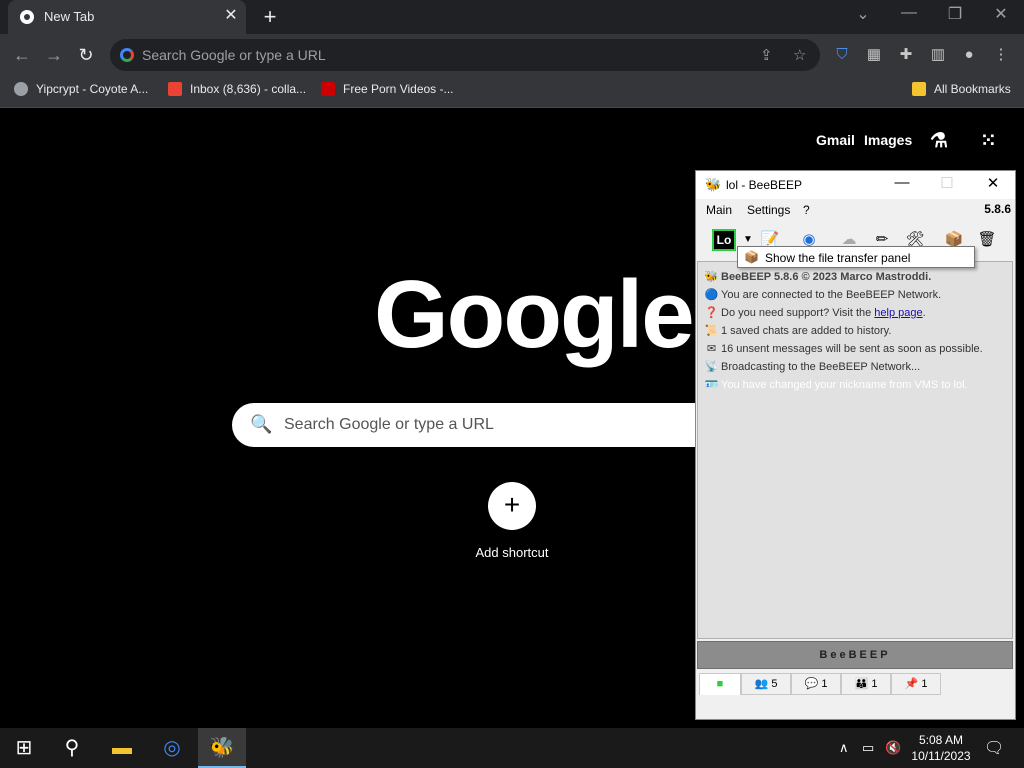 The height and width of the screenshot is (768, 1024). Describe the element at coordinates (799, 55) in the screenshot. I see `bookmark-star-icon: ☆` at that location.